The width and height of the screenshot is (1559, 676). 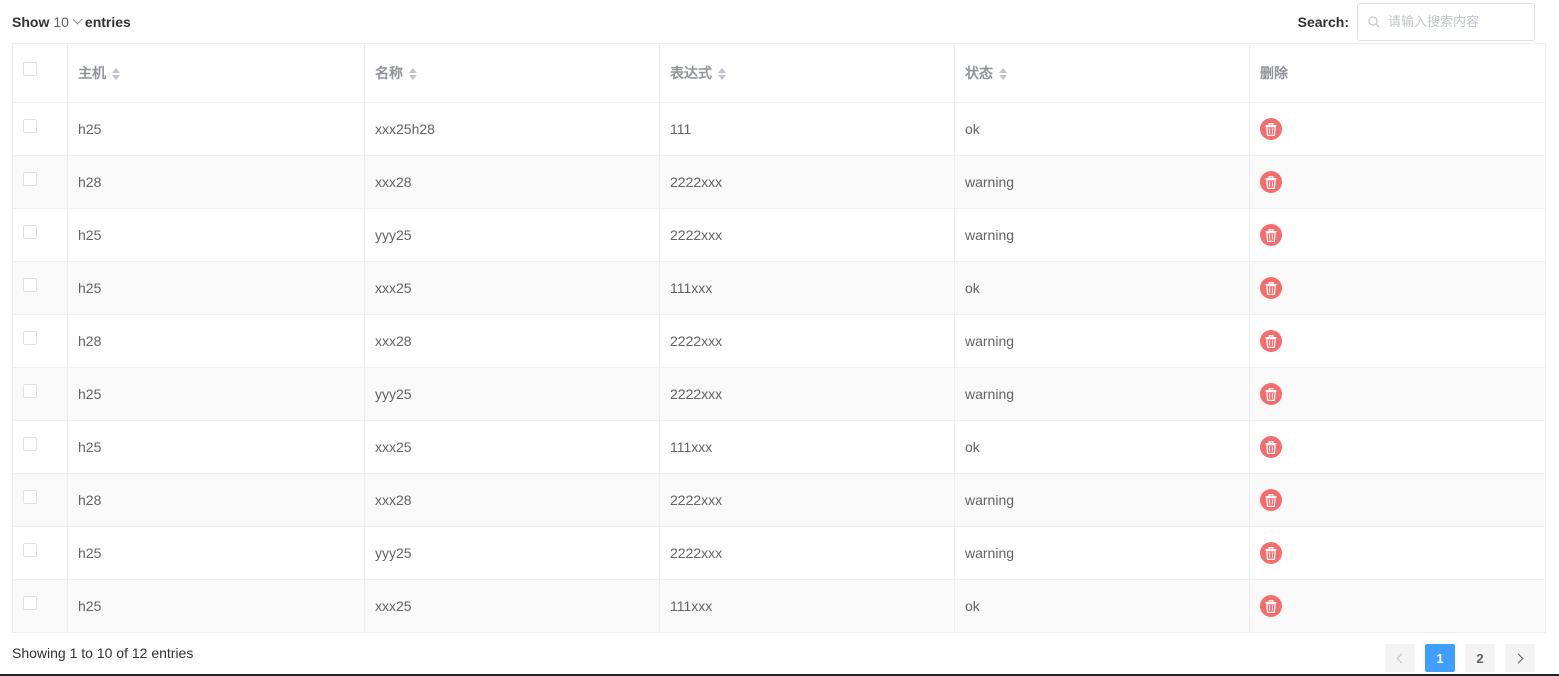 What do you see at coordinates (1397, 73) in the screenshot?
I see `header-delete: 删除` at bounding box center [1397, 73].